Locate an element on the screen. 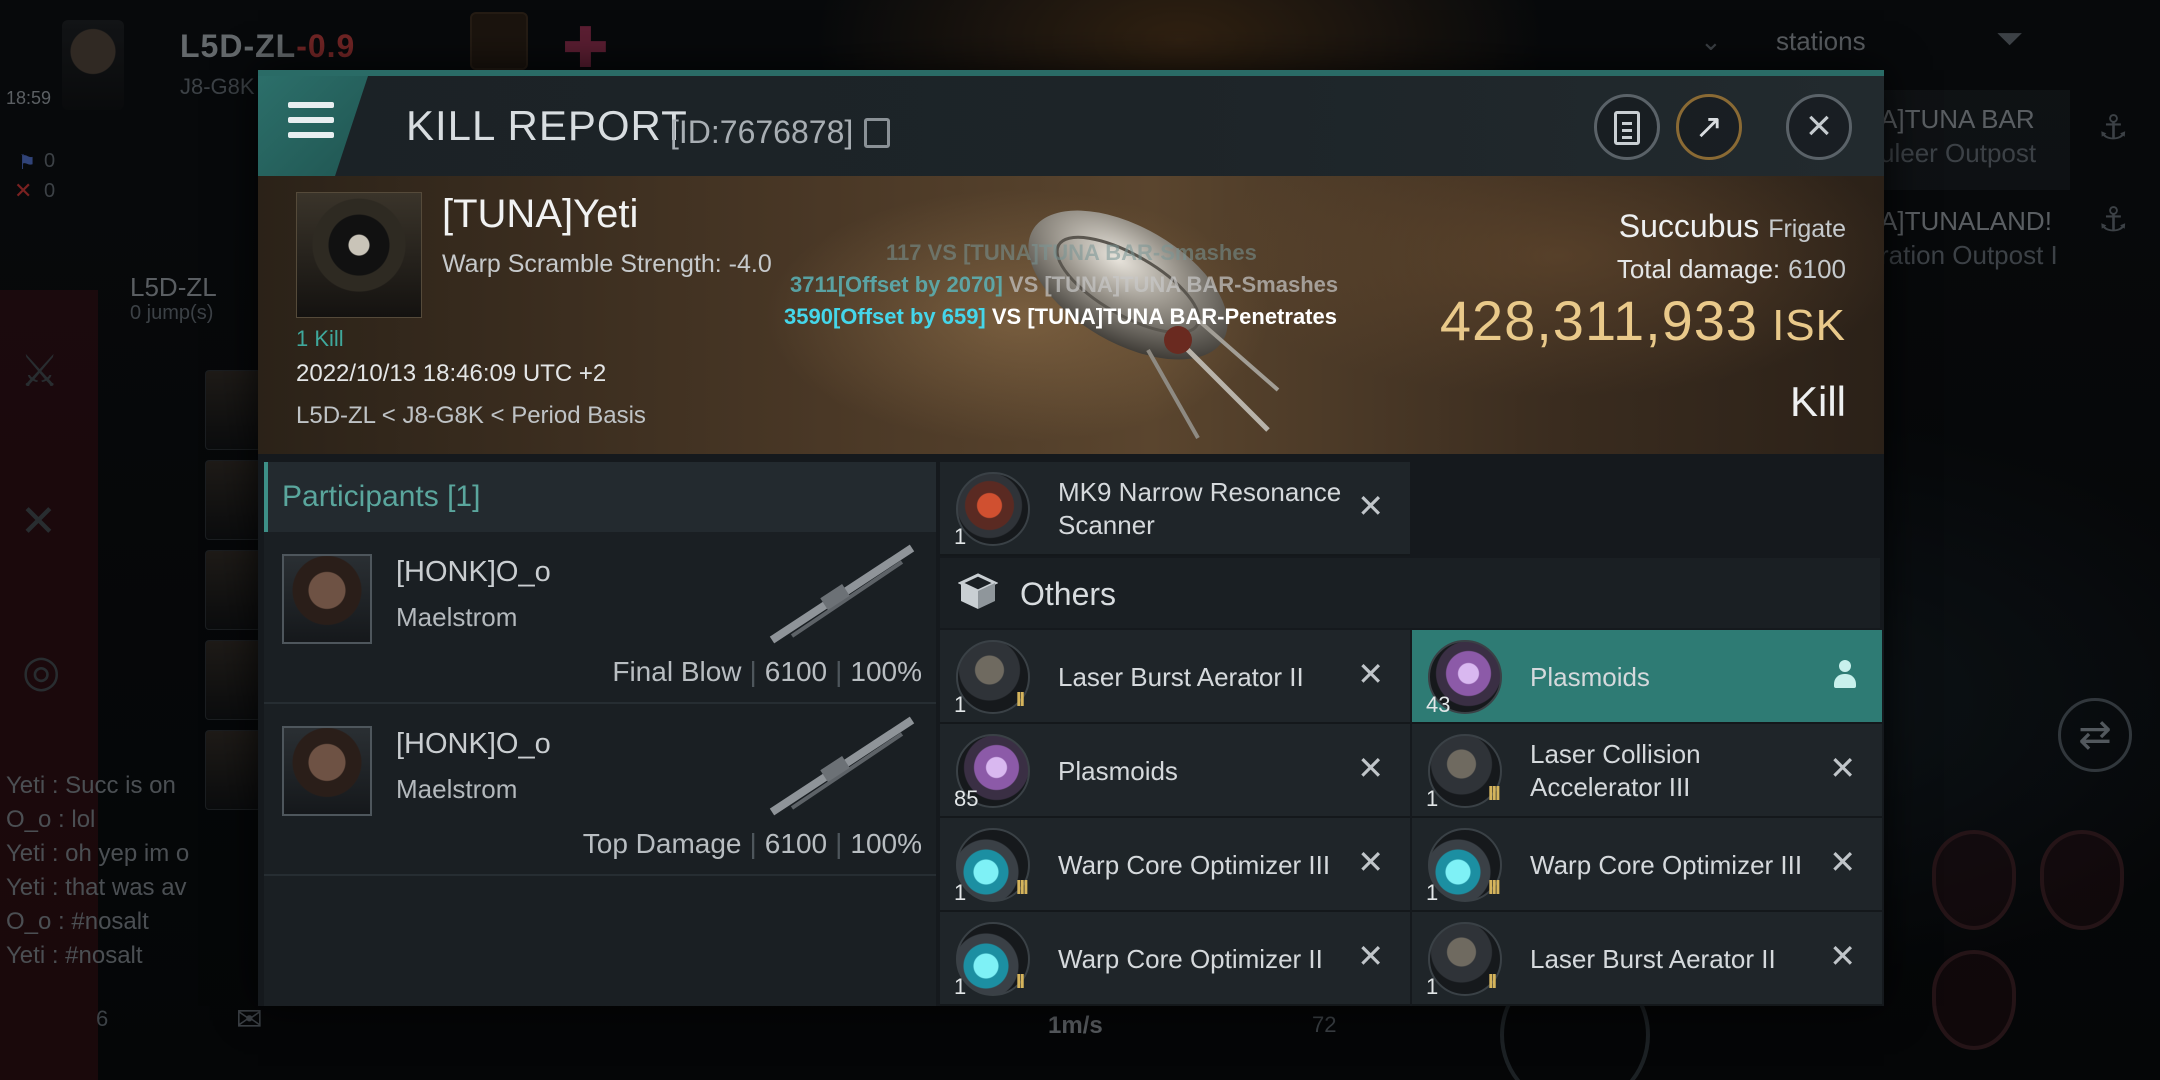  share-icon: ↗ is located at coordinates (1709, 127).